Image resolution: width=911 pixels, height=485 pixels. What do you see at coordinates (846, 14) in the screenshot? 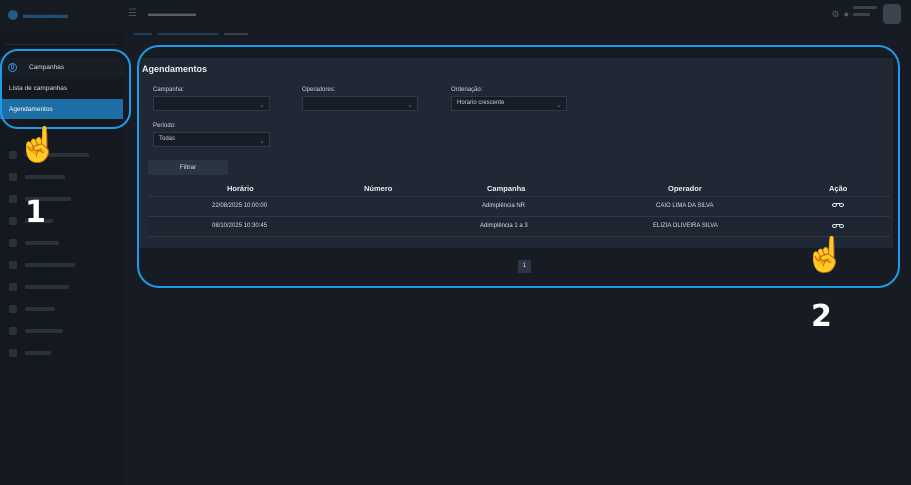
I see `notification-icon: ●` at bounding box center [846, 14].